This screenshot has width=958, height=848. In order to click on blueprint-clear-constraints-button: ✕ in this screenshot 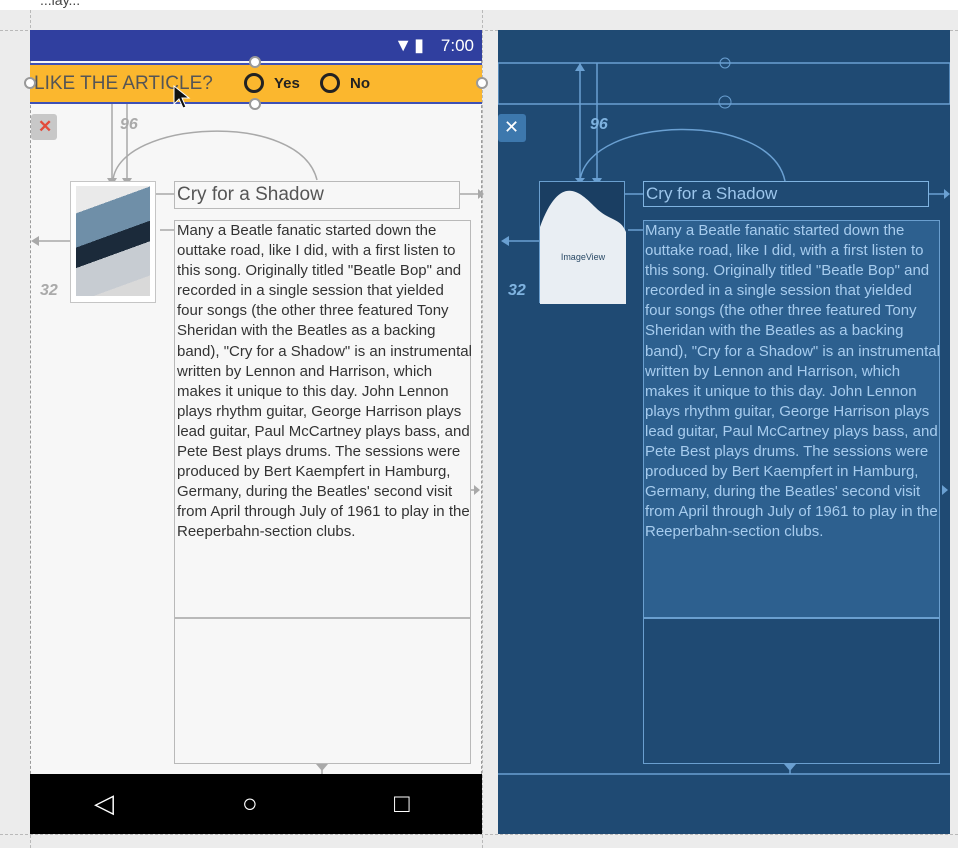, I will do `click(512, 128)`.